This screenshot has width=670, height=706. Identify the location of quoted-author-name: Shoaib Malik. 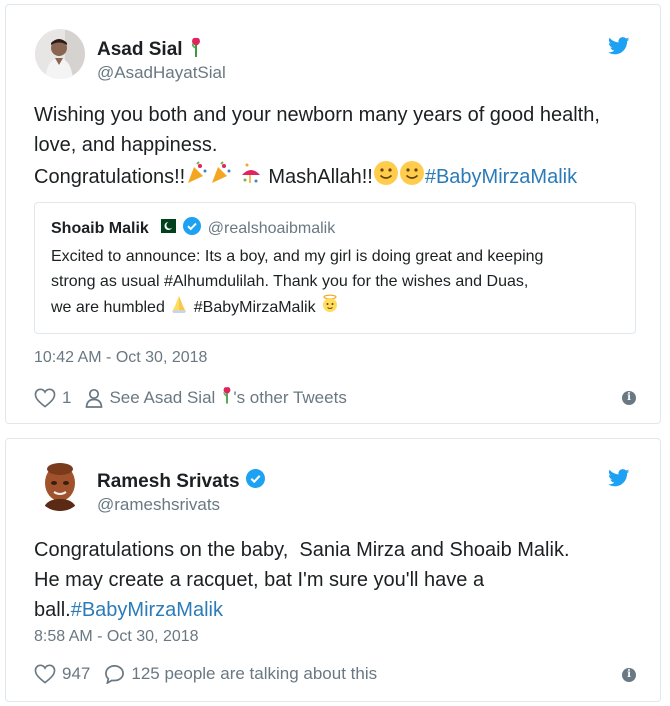
(100, 228).